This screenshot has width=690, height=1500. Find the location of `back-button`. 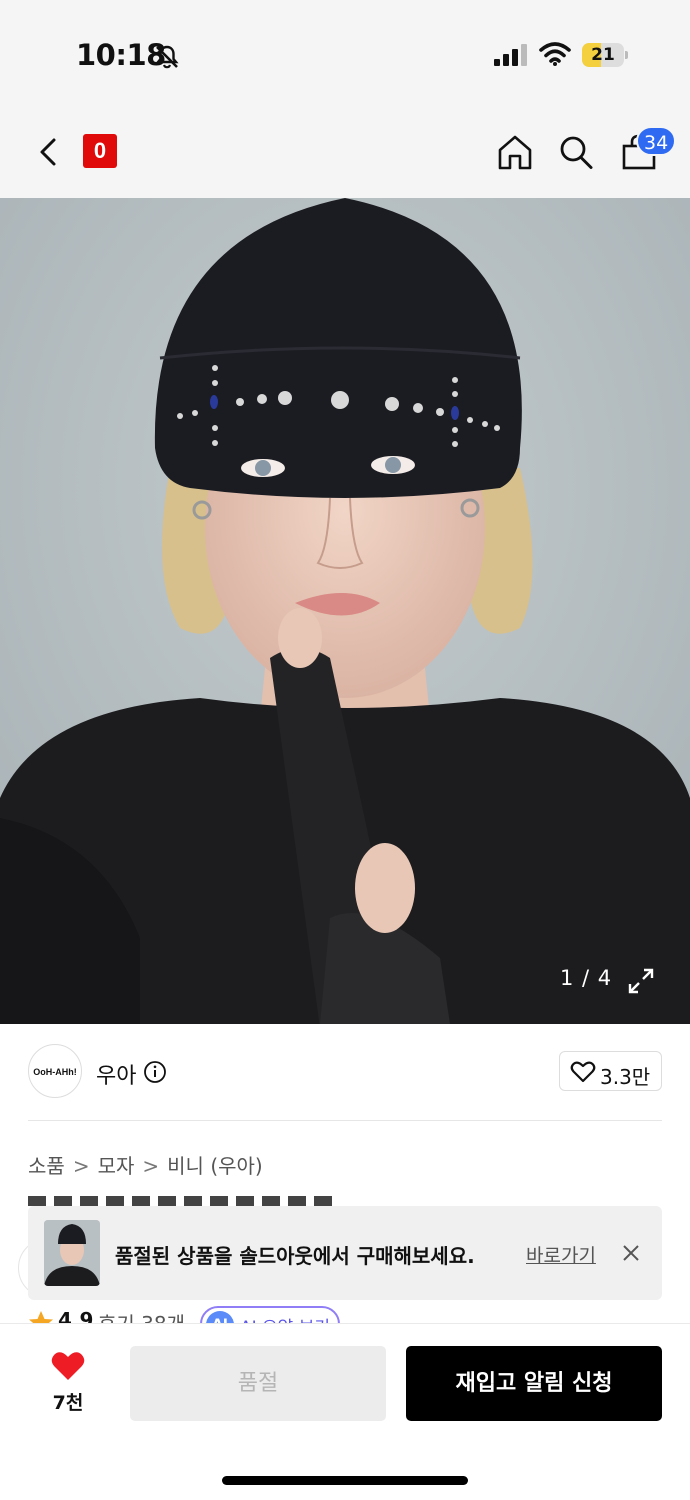

back-button is located at coordinates (49, 152).